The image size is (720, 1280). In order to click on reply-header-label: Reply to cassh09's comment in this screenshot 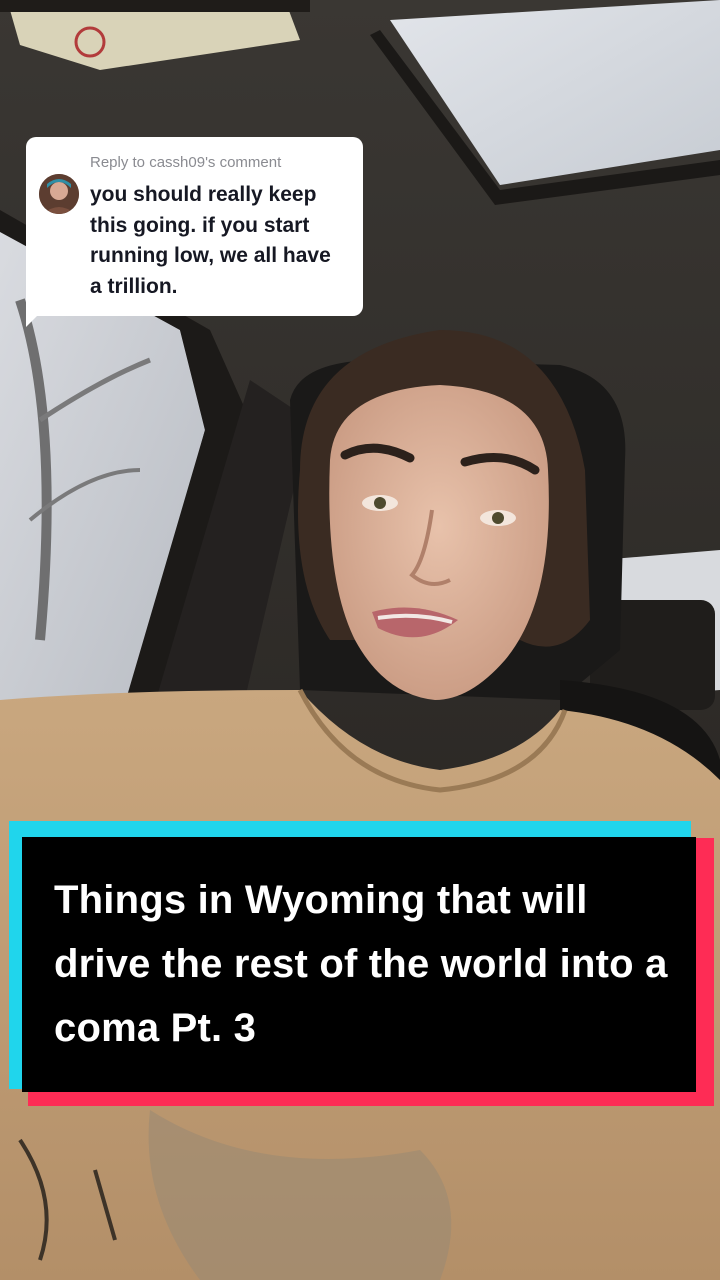, I will do `click(186, 162)`.